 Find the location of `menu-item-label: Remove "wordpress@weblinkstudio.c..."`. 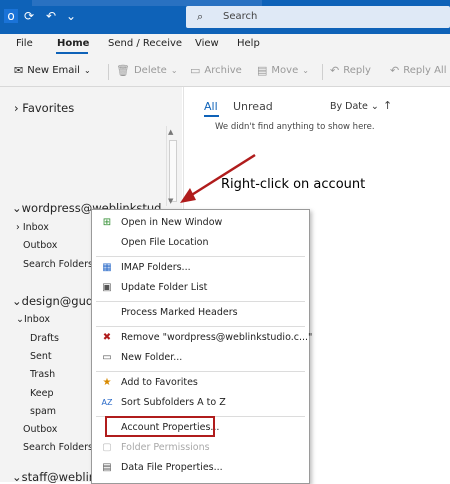

menu-item-label: Remove "wordpress@weblinkstudio.c..." is located at coordinates (217, 337).